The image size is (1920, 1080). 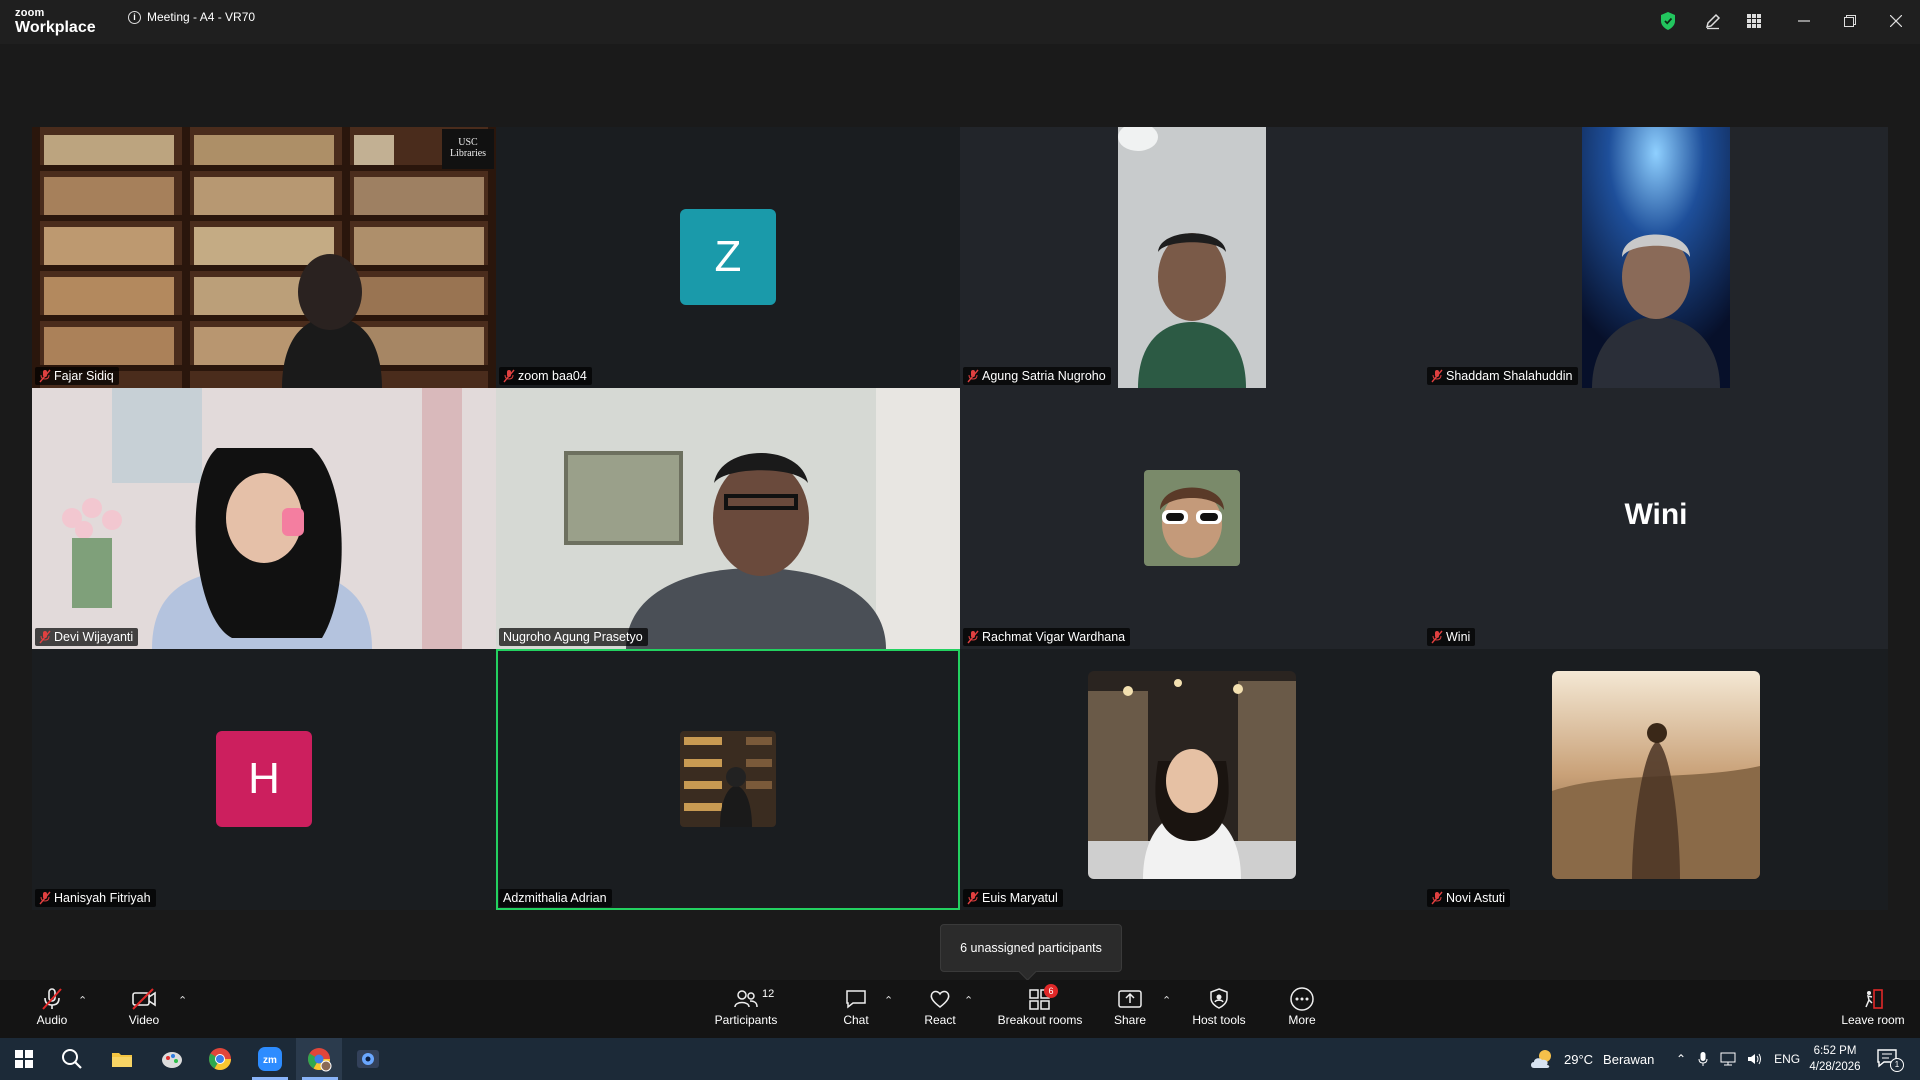 What do you see at coordinates (1302, 1010) in the screenshot?
I see `more-button: More` at bounding box center [1302, 1010].